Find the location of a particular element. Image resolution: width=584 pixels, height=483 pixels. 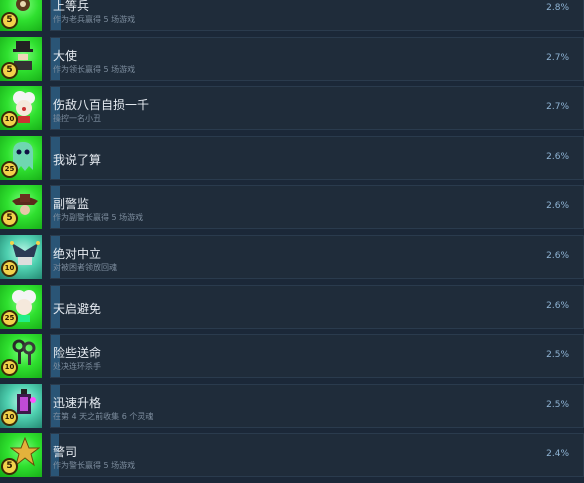

progress-bar: 迅速升格 在第 4 天之前收集 6 个灵魂 2.5% is located at coordinates (317, 405).